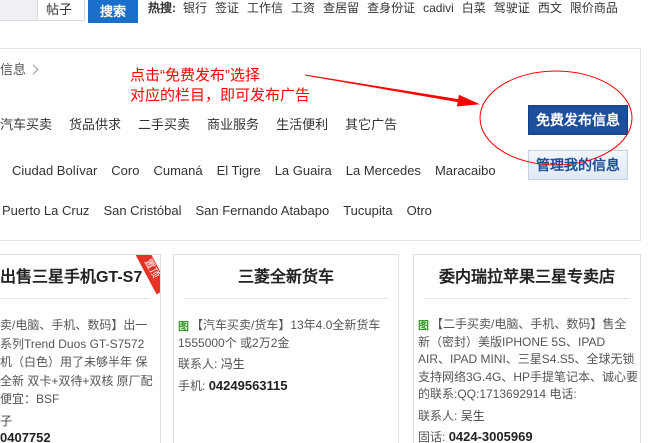 The image size is (659, 443). I want to click on manage-my-posts-button: 管理我的信息, so click(578, 165).